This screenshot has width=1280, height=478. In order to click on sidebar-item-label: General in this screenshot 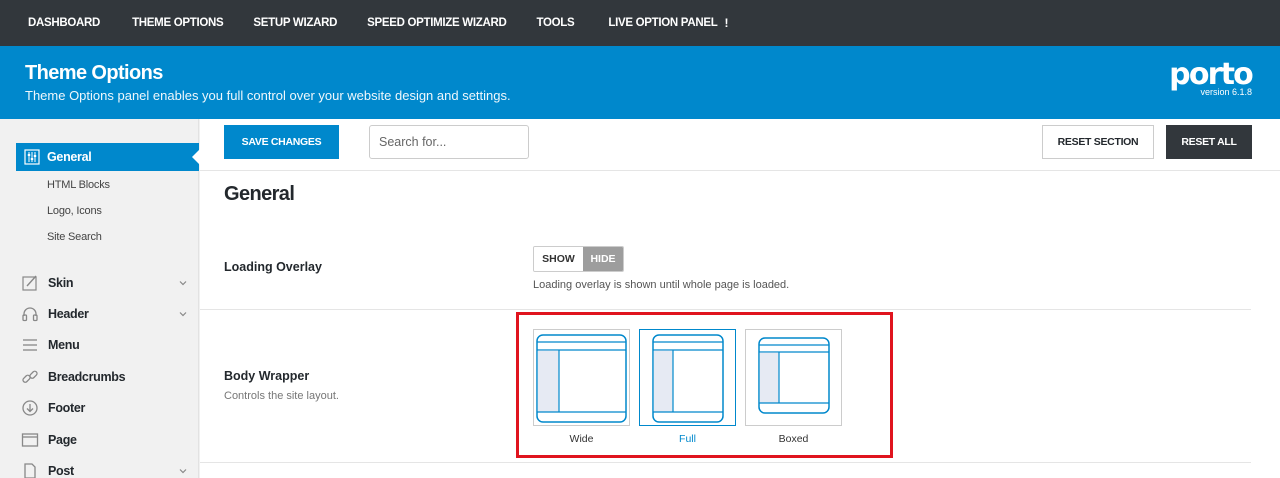, I will do `click(69, 157)`.